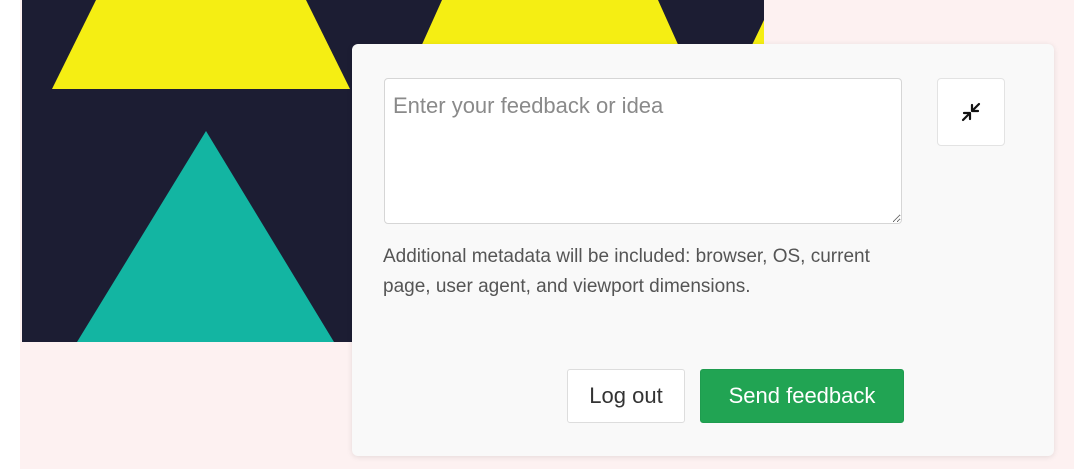 The height and width of the screenshot is (469, 1074). I want to click on yellow-triangle-left, so click(201, 44).